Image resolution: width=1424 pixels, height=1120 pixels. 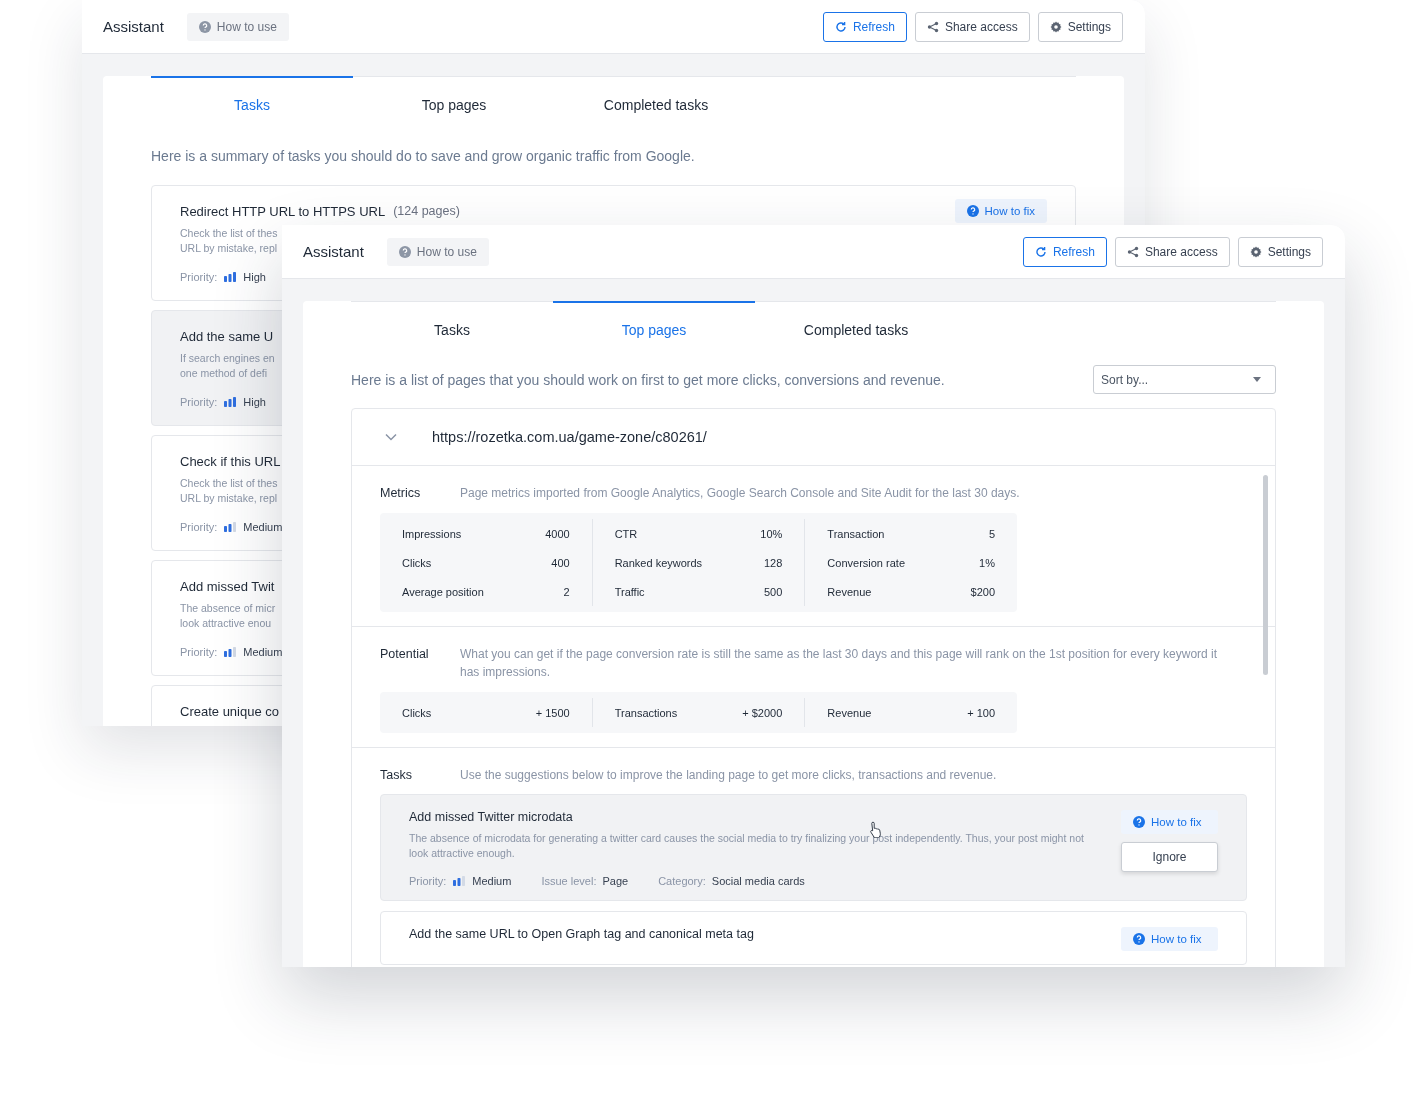 What do you see at coordinates (773, 562) in the screenshot?
I see `metric-value: 128` at bounding box center [773, 562].